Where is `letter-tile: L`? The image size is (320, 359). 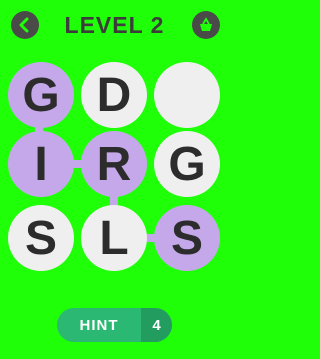
letter-tile: L is located at coordinates (114, 238).